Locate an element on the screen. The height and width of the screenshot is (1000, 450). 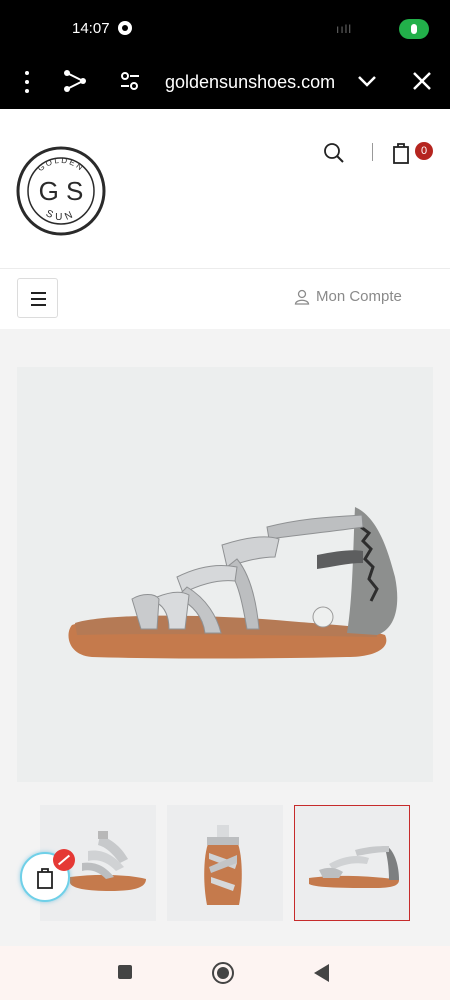
chevron-down-icon is located at coordinates (367, 81).